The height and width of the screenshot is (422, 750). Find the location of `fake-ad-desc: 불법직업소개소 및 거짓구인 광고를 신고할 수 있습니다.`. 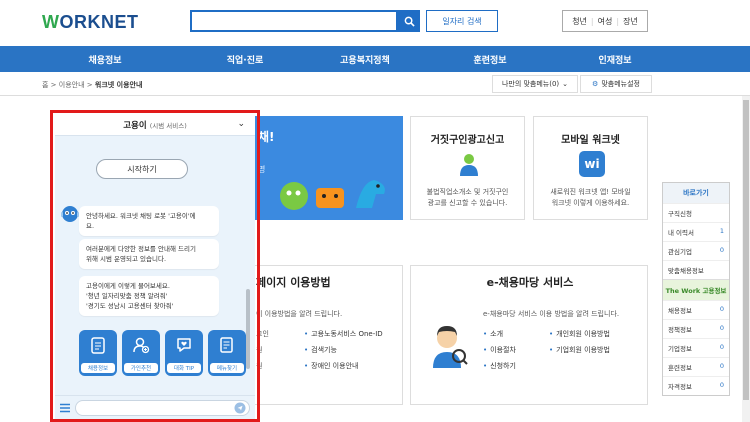

fake-ad-desc: 불법직업소개소 및 거짓구인 광고를 신고할 수 있습니다. is located at coordinates (467, 197).